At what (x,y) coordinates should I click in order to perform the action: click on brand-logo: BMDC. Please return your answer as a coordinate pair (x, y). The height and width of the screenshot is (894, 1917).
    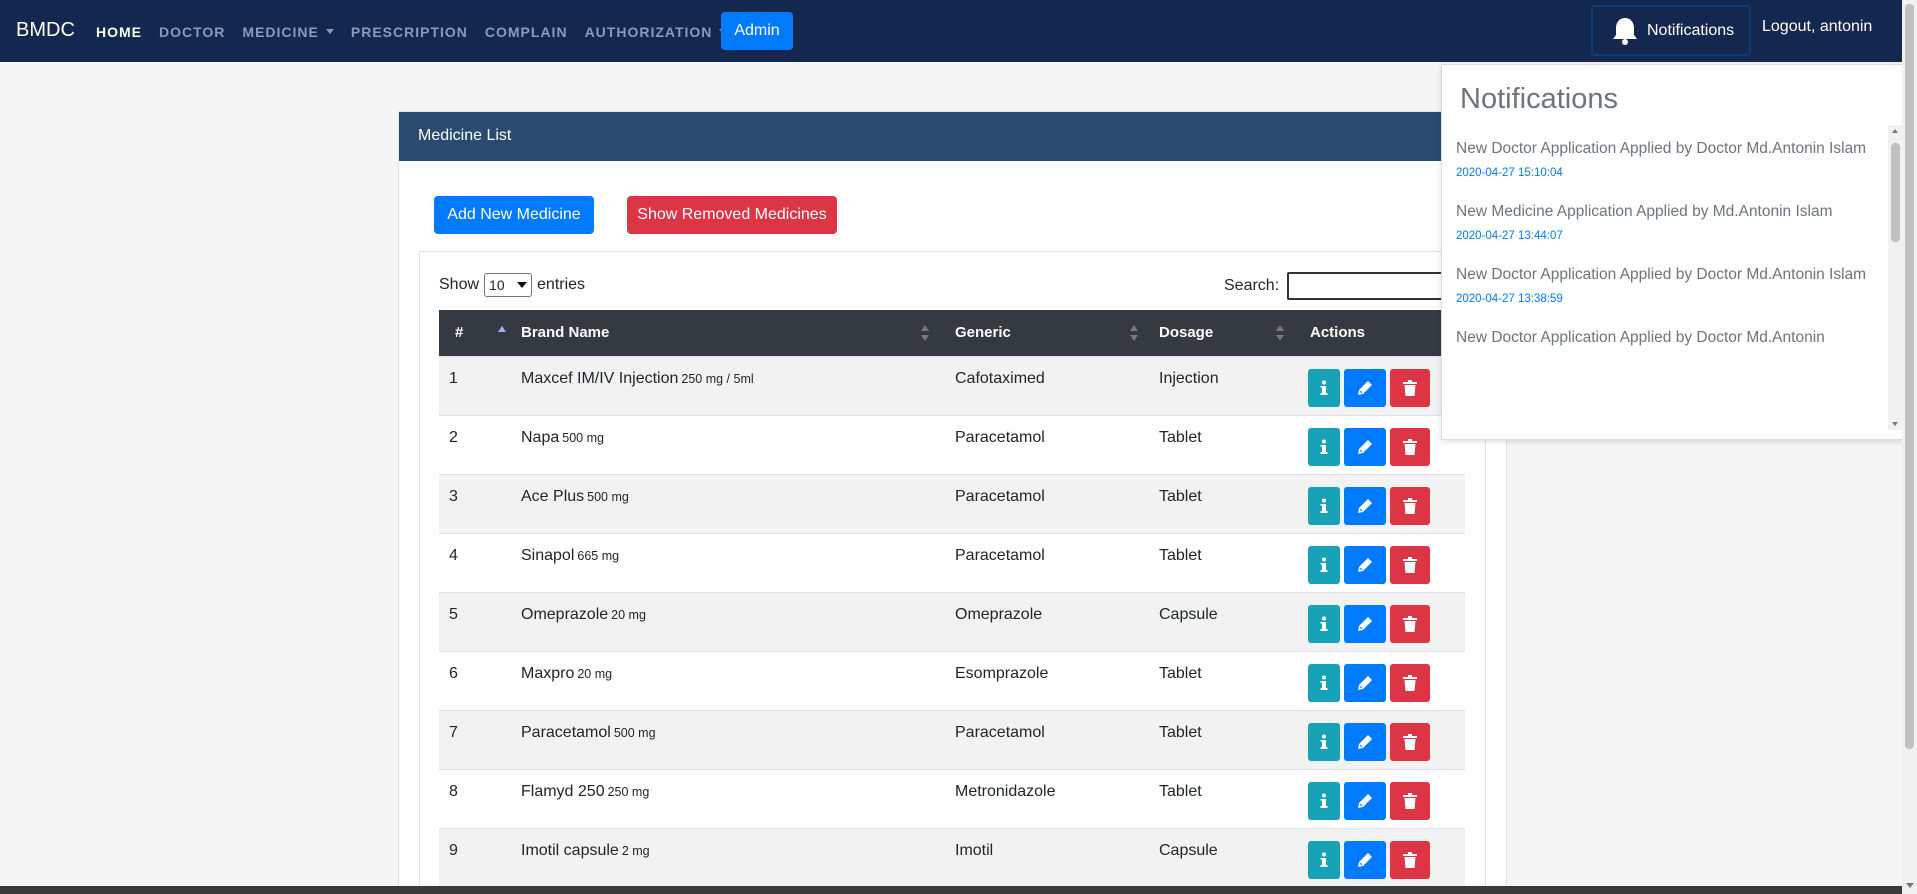
    Looking at the image, I should click on (45, 30).